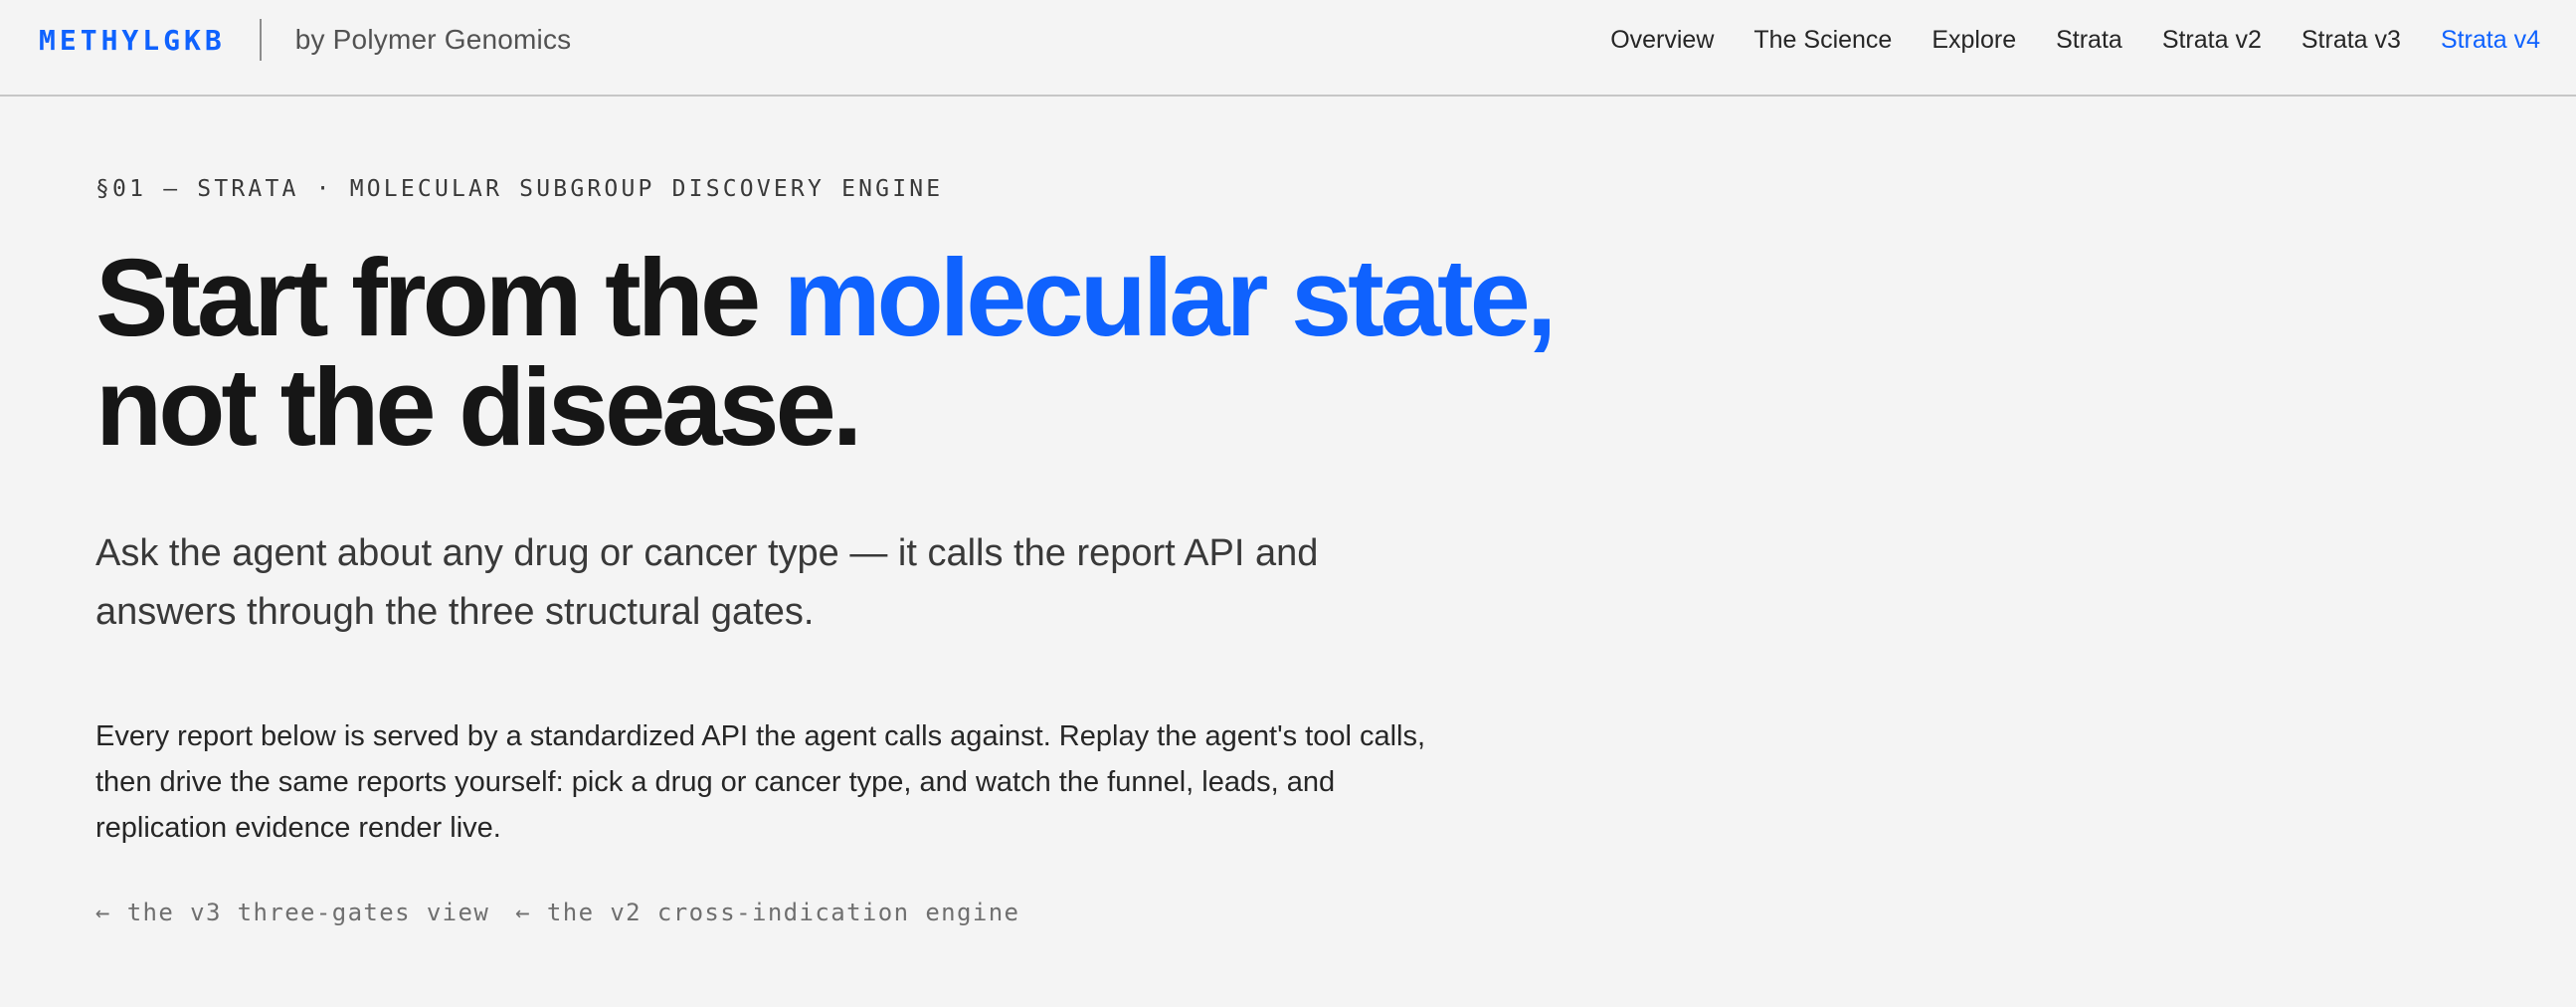 The image size is (2576, 1007). What do you see at coordinates (2351, 41) in the screenshot?
I see `nav-link-strata-v3: Strata v3` at bounding box center [2351, 41].